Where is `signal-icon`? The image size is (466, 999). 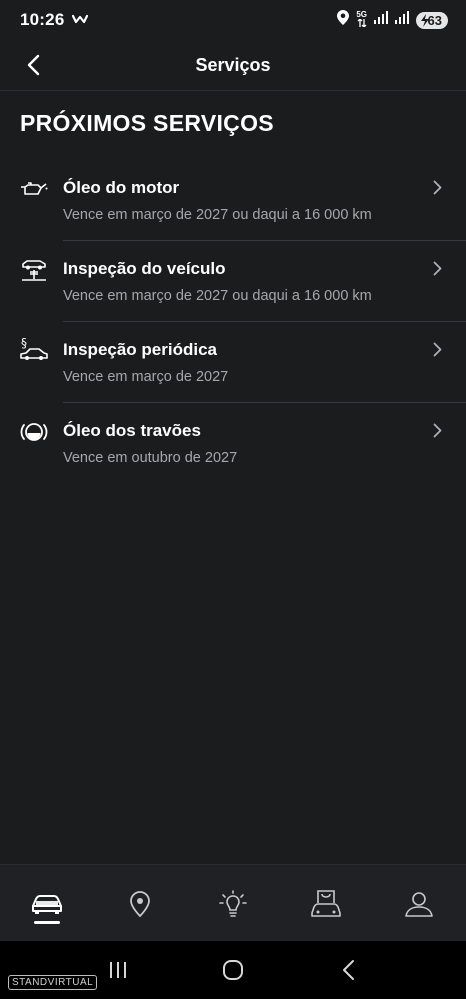
signal-icon is located at coordinates (381, 20).